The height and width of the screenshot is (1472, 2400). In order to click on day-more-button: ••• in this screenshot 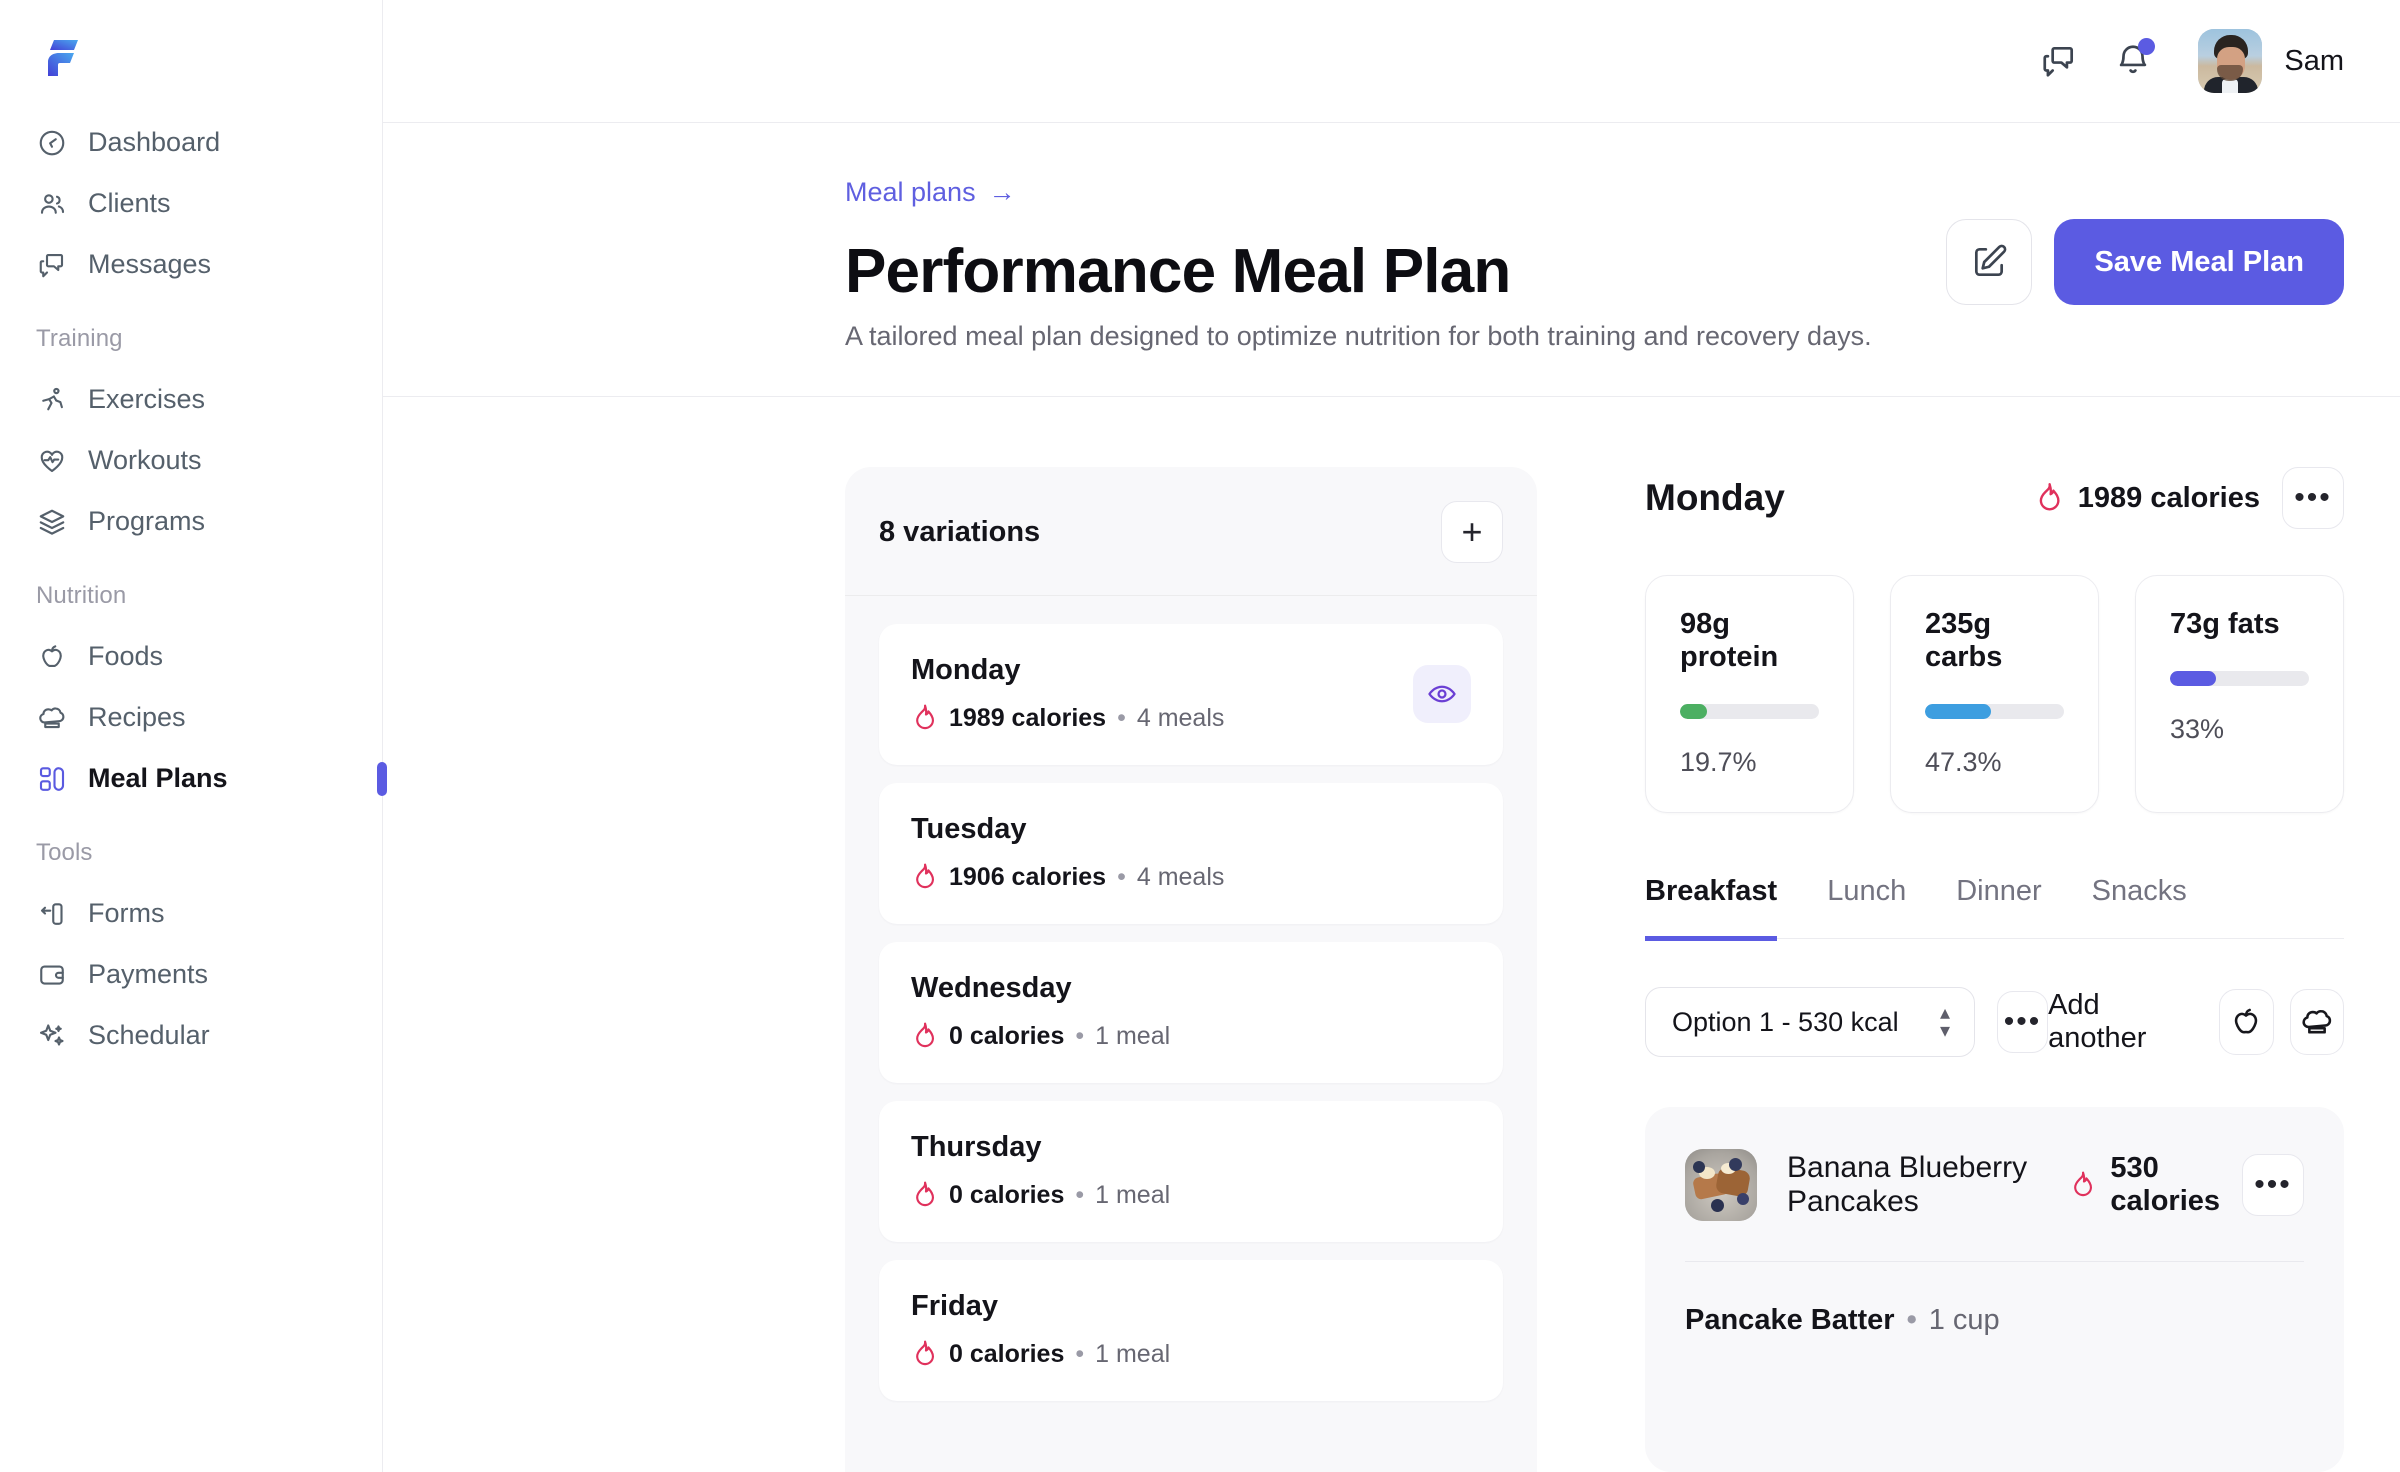, I will do `click(2313, 498)`.